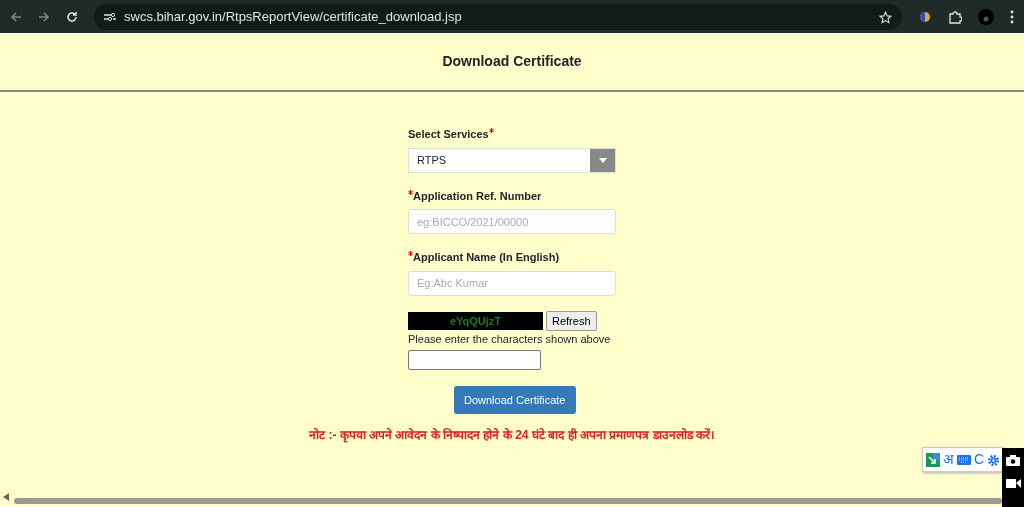  Describe the element at coordinates (511, 435) in the screenshot. I see `note-text: नोट :- कृपया अपने आवेदन के निष्पादन होने के 24 घंटे बाद ही अपना प्रमाणपत्र डाउनलोड करें।` at that location.